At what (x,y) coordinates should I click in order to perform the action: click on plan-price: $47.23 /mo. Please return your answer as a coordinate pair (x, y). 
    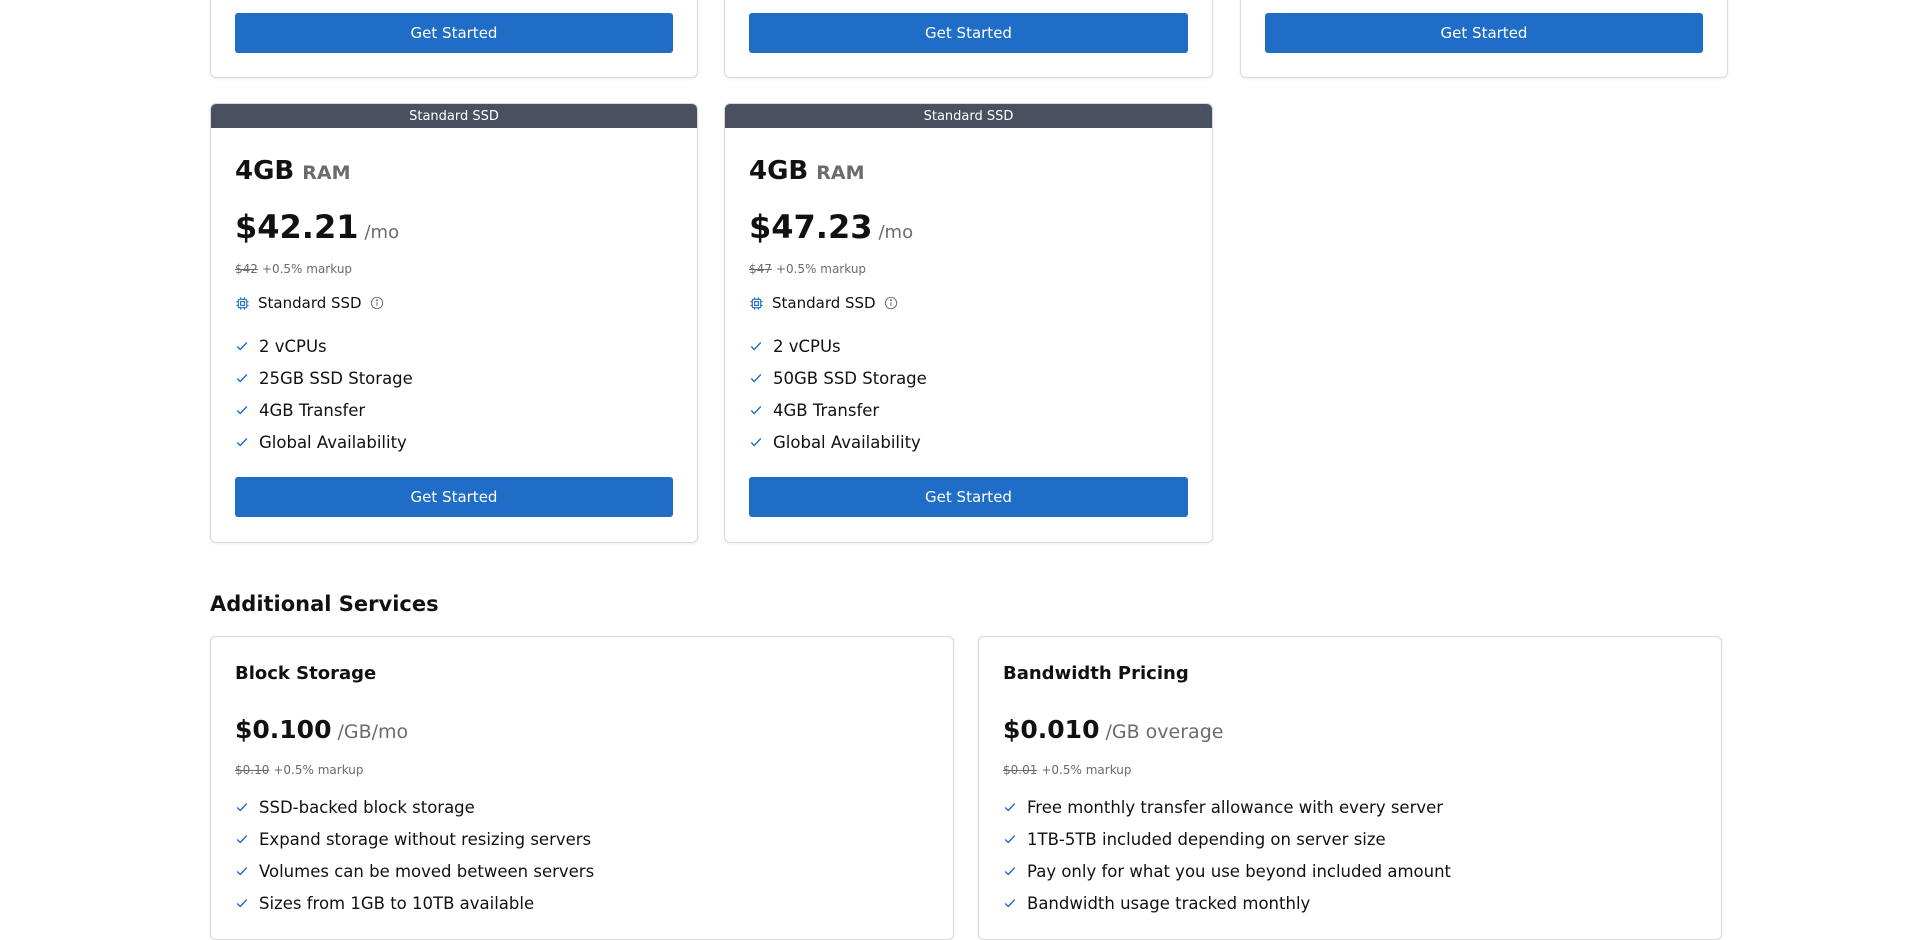
    Looking at the image, I should click on (831, 227).